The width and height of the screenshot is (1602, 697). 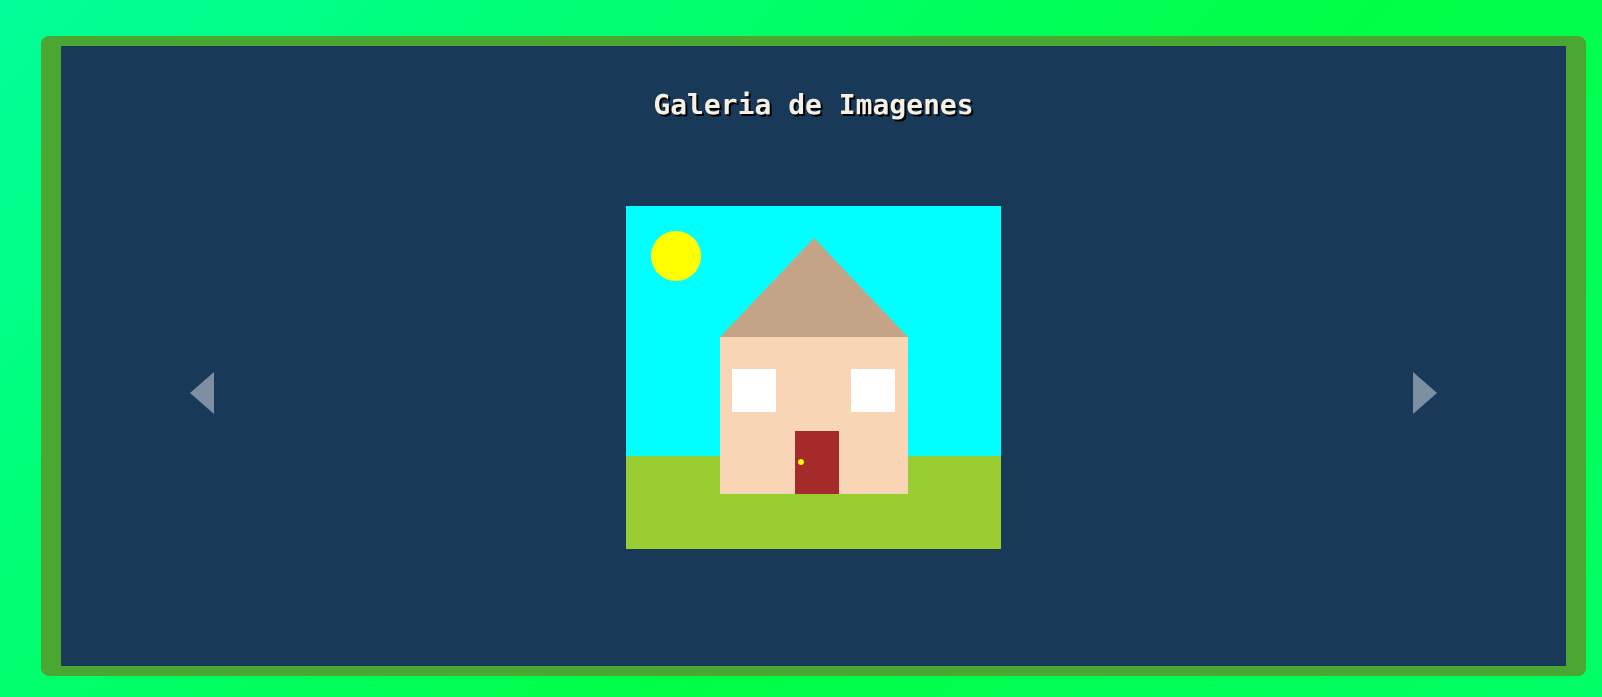 What do you see at coordinates (873, 390) in the screenshot?
I see `window-right` at bounding box center [873, 390].